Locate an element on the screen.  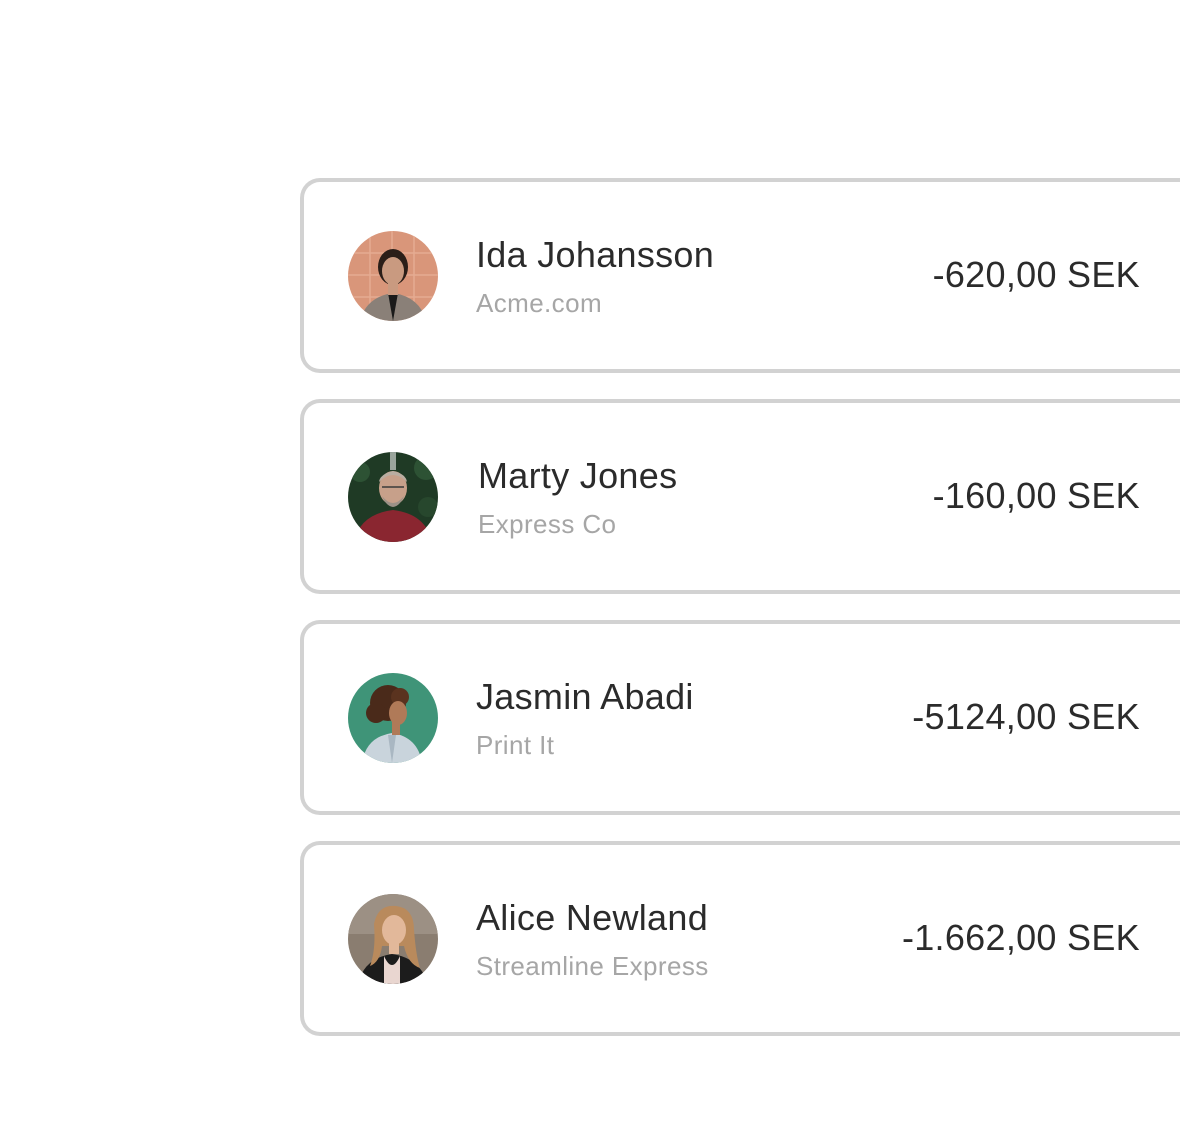
company-name: Print It is located at coordinates (515, 745).